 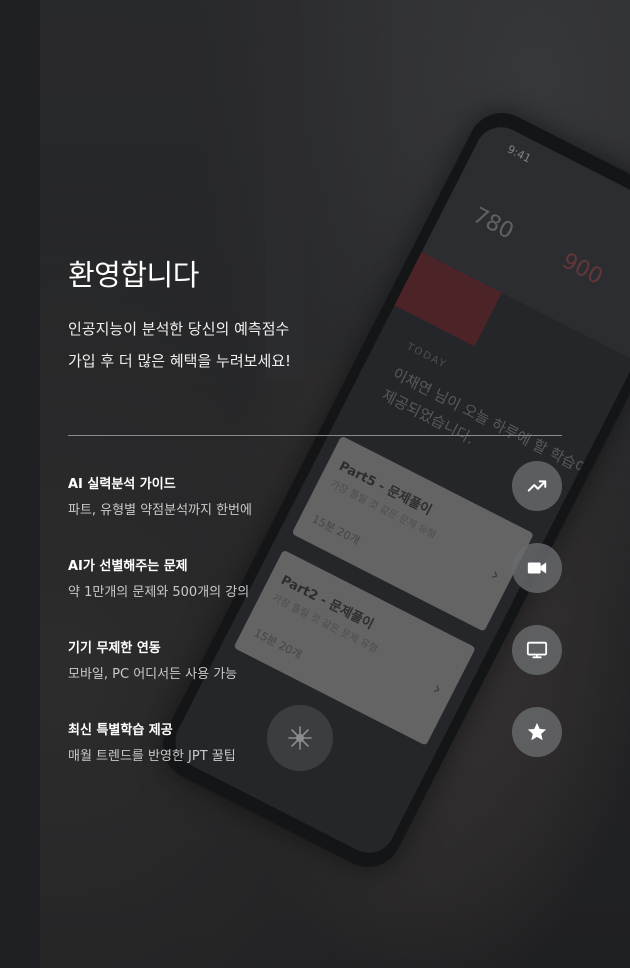 I want to click on feature-title: 최신 특별학습 제공, so click(x=120, y=730).